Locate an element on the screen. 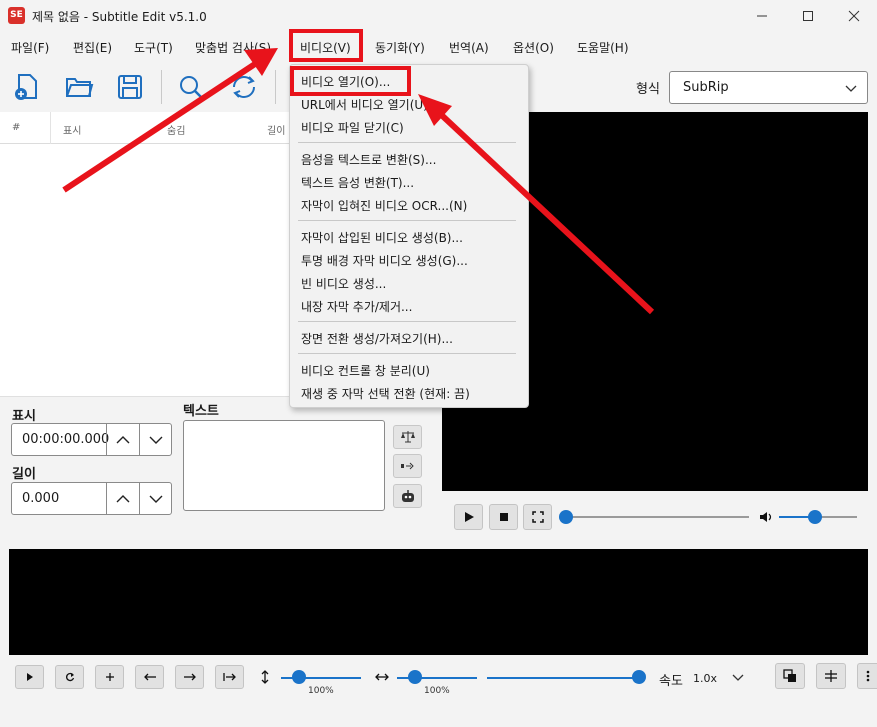 This screenshot has width=877, height=727. balance-button is located at coordinates (407, 437).